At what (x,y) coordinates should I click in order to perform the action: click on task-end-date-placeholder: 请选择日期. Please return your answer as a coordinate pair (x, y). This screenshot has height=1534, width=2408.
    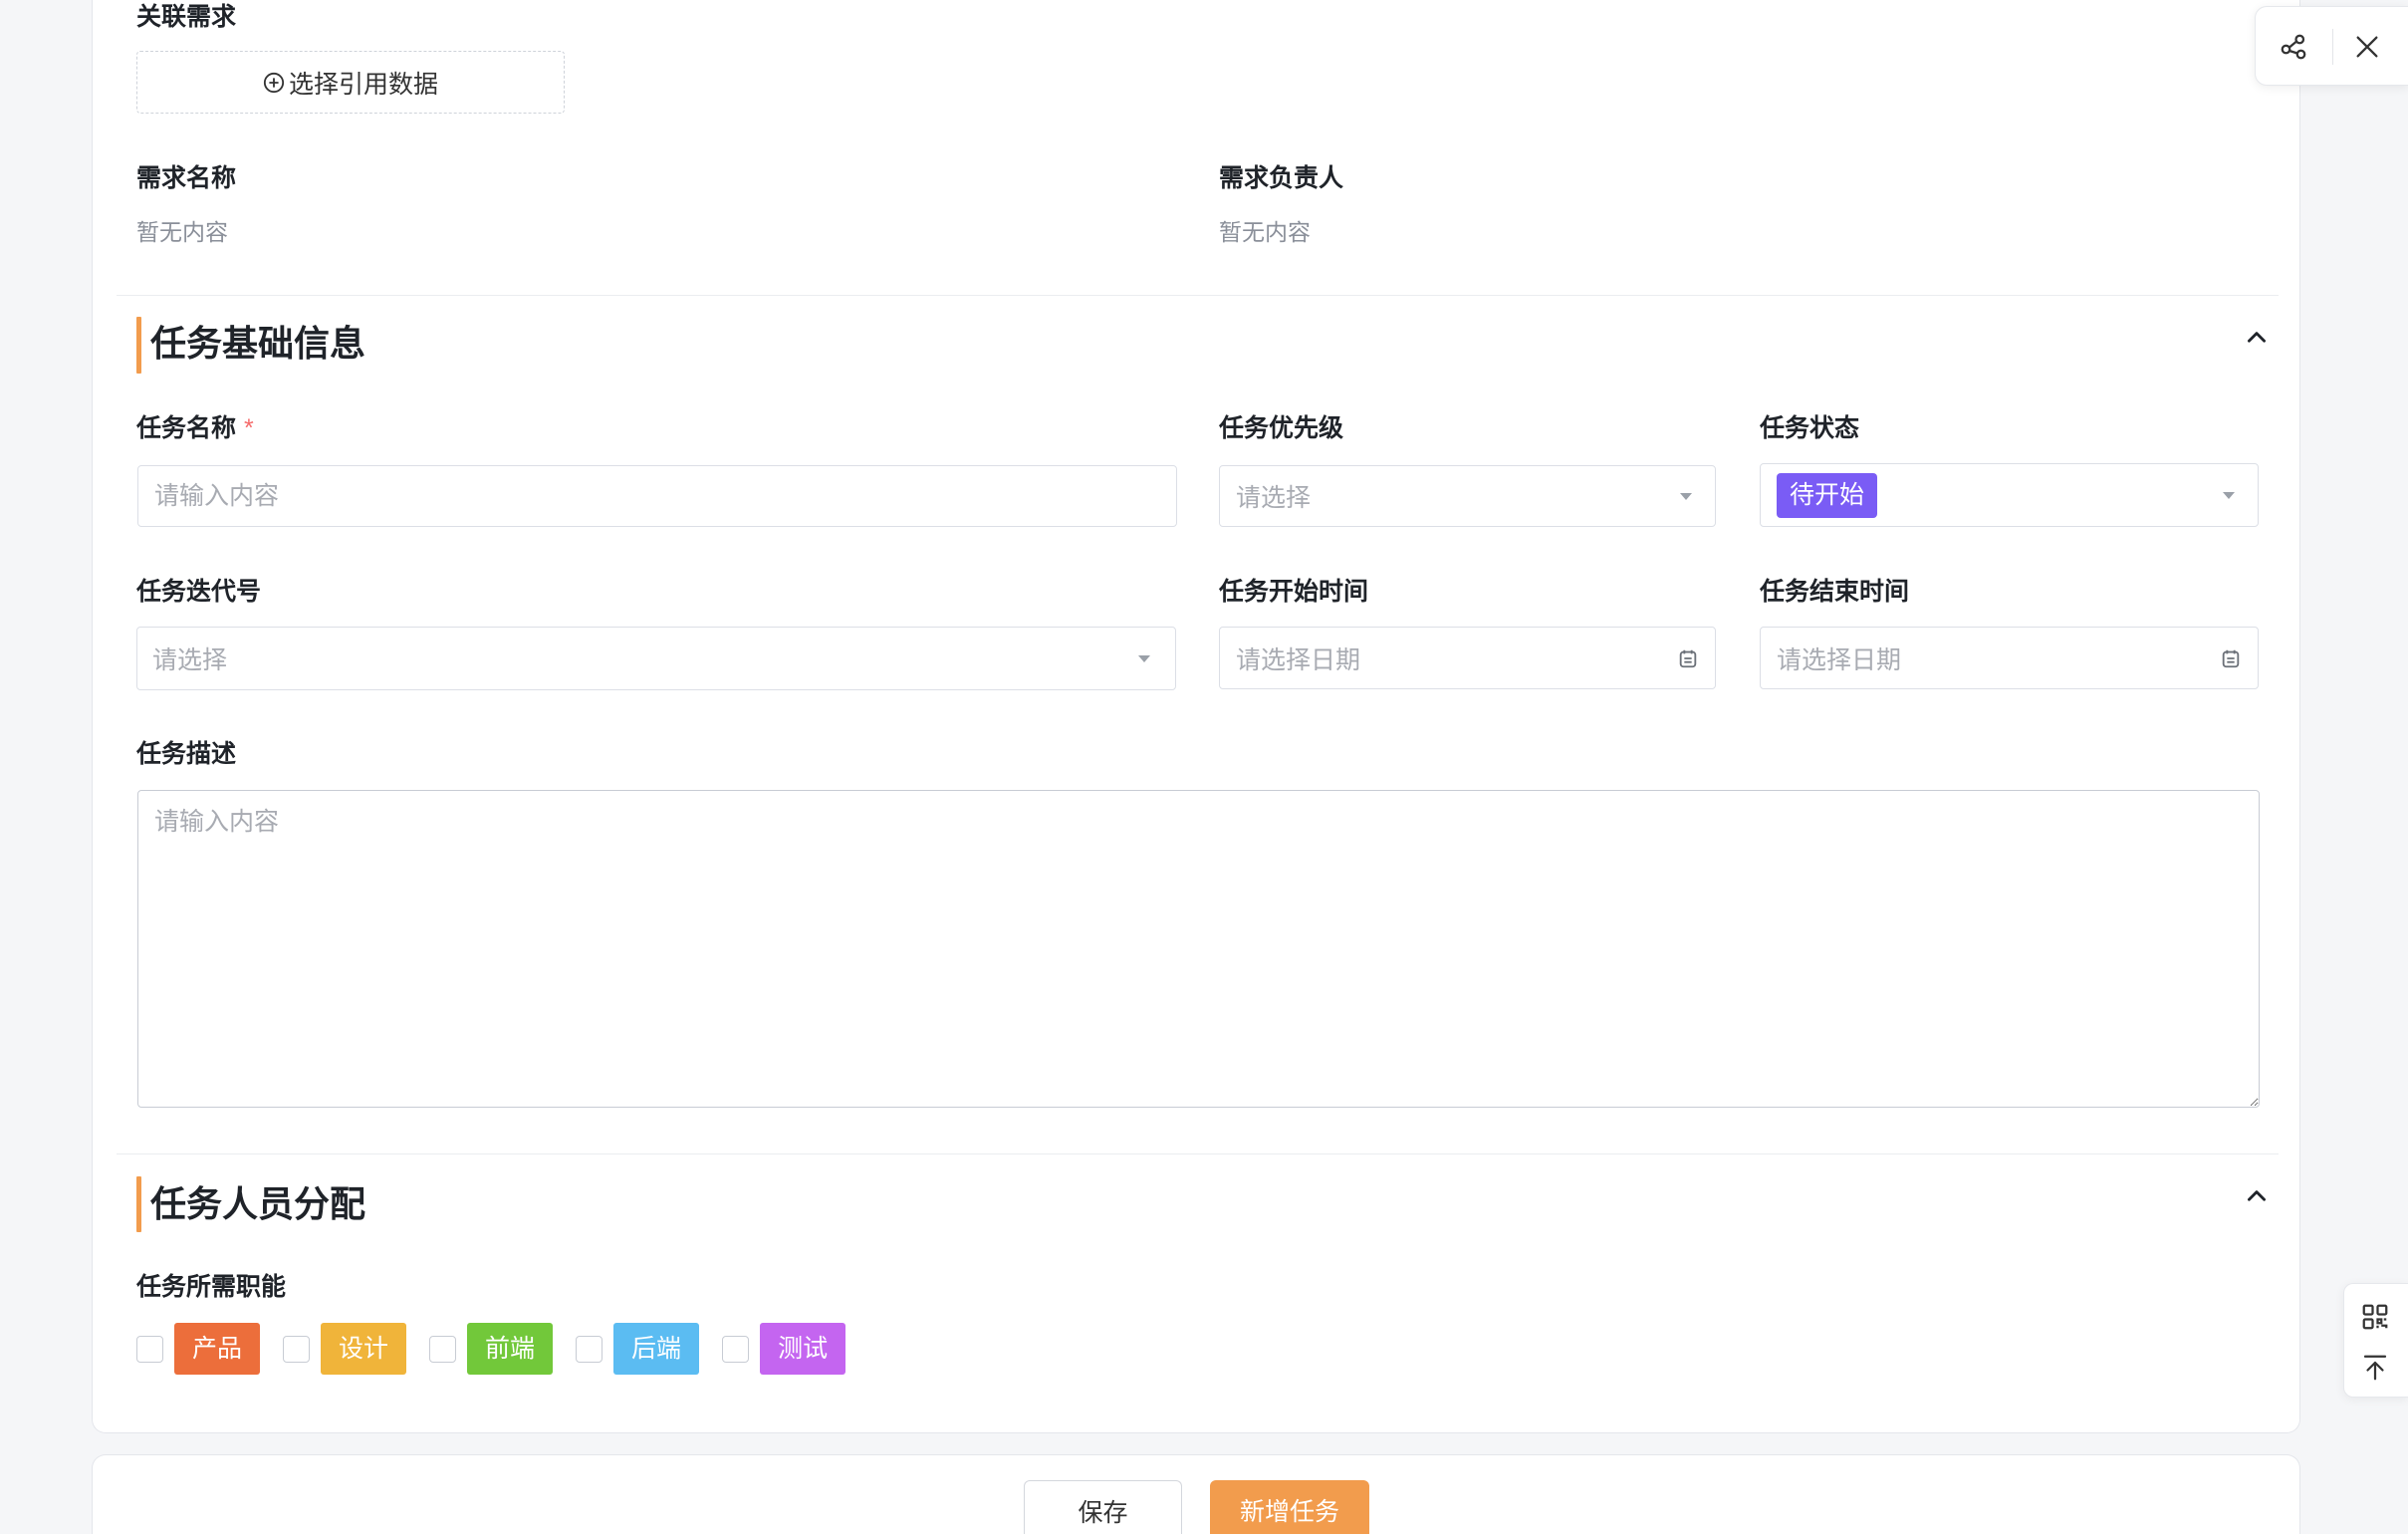
    Looking at the image, I should click on (1839, 660).